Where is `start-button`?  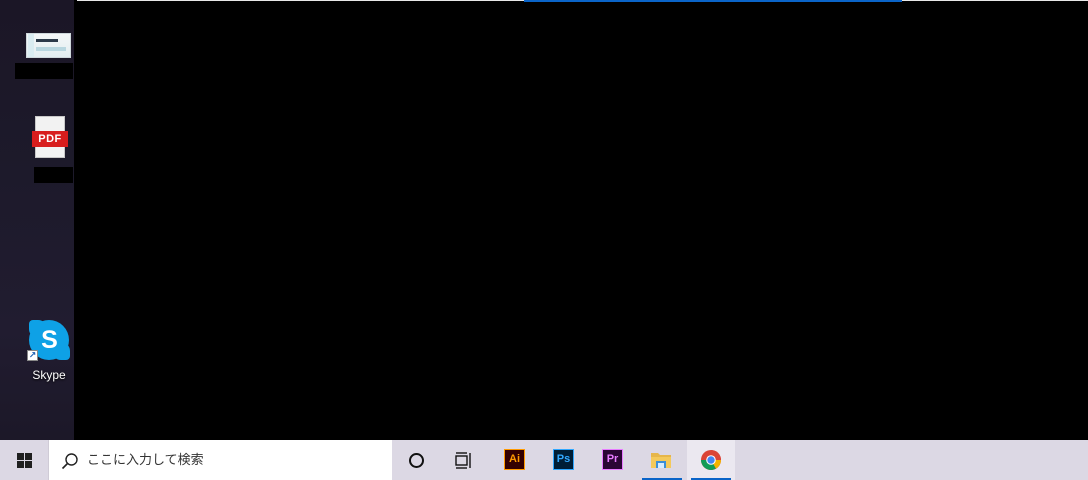 start-button is located at coordinates (24, 460).